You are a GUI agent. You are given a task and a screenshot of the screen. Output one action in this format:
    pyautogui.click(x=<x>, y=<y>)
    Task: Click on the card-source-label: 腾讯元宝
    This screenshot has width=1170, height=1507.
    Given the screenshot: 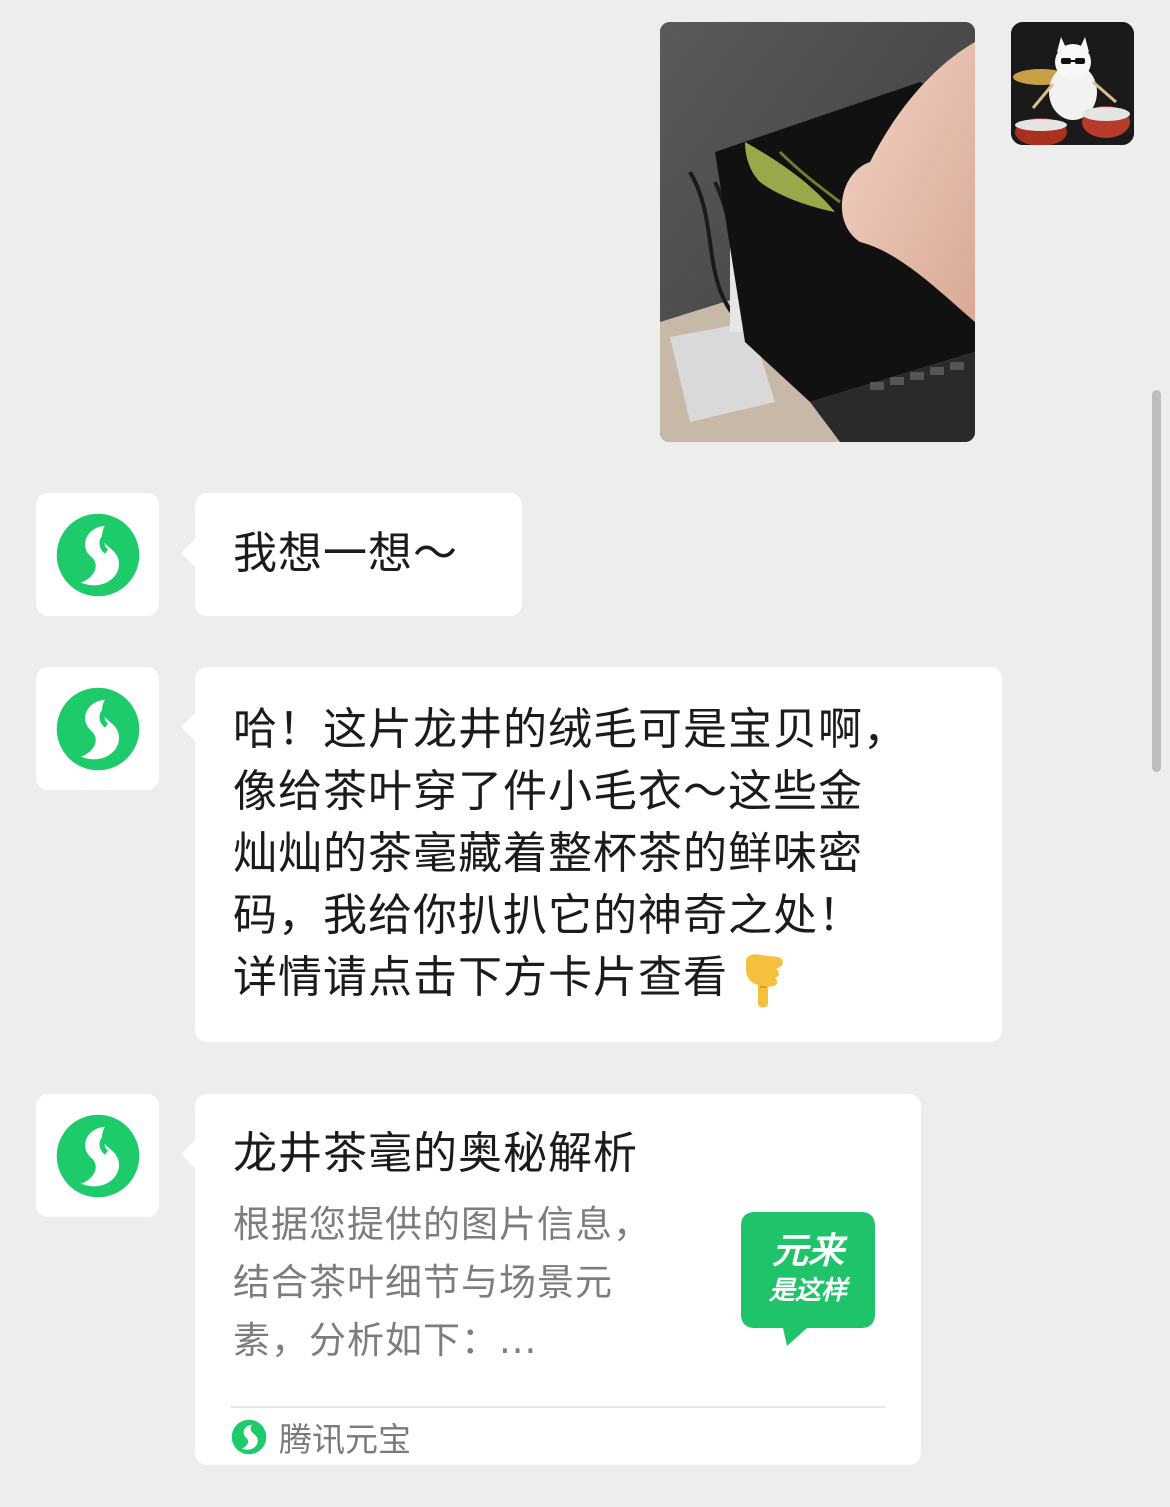 What is the action you would take?
    pyautogui.click(x=345, y=1439)
    